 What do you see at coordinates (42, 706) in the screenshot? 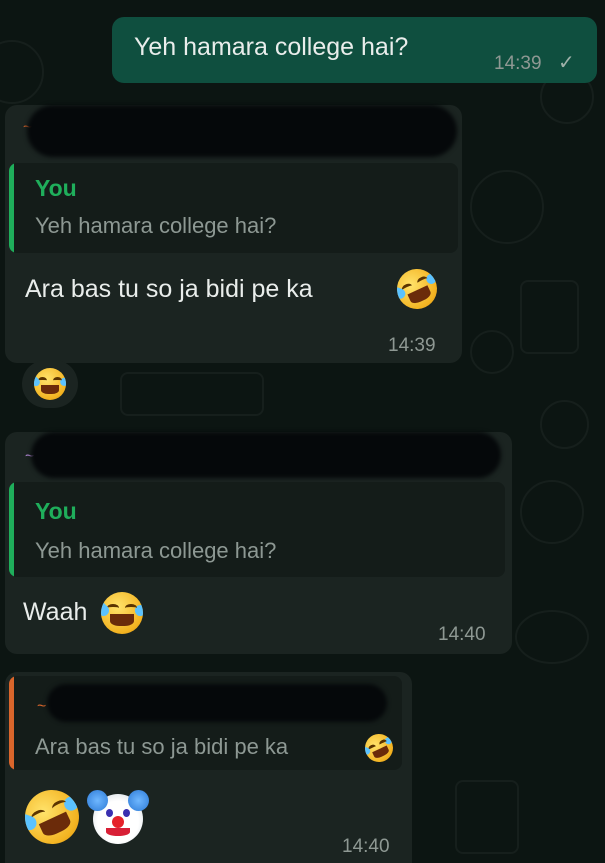
I see `quote-sender-name: ~` at bounding box center [42, 706].